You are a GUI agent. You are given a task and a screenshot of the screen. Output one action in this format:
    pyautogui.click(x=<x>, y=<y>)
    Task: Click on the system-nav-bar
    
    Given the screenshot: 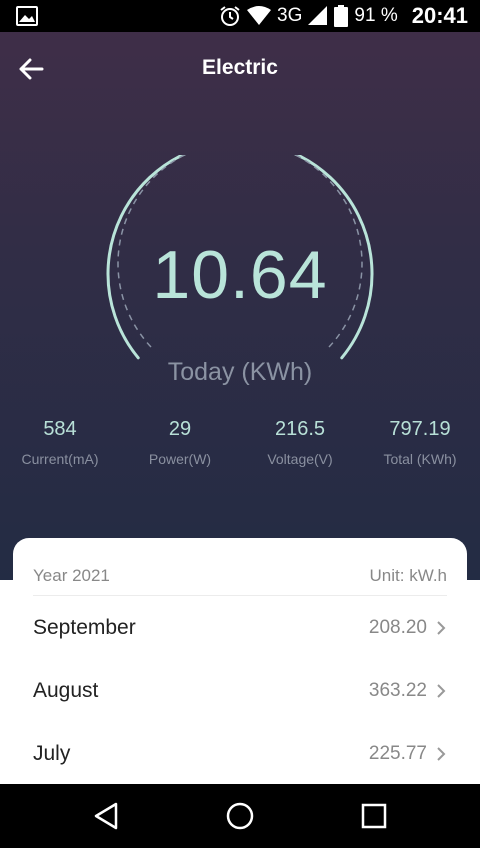 What is the action you would take?
    pyautogui.click(x=240, y=816)
    